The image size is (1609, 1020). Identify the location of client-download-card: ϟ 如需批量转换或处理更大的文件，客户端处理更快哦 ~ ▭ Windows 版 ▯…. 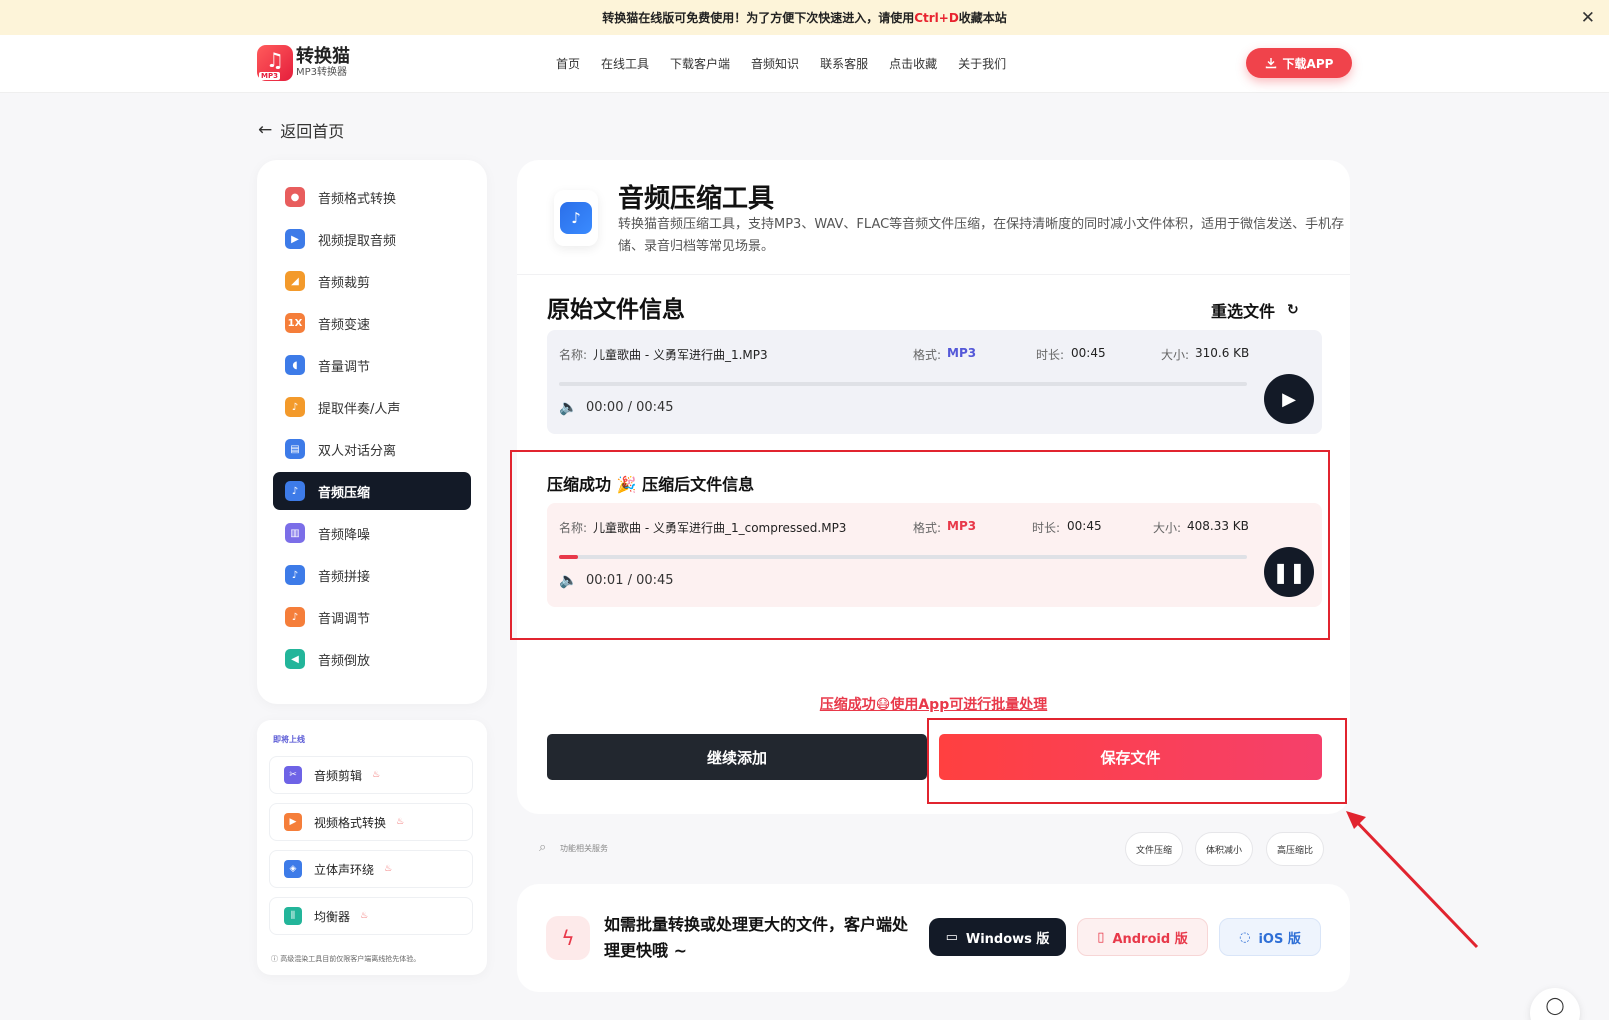
(933, 938).